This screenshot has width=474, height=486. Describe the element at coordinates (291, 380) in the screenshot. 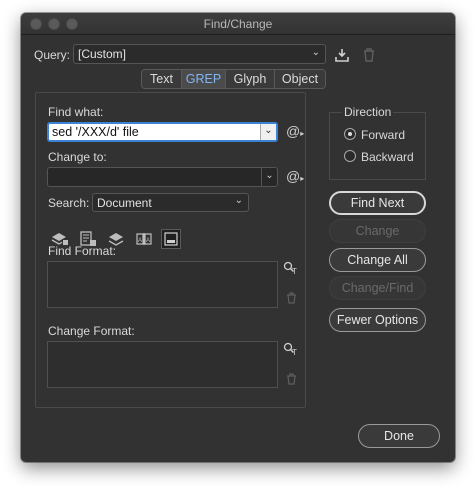

I see `clear-change-format-icon` at that location.